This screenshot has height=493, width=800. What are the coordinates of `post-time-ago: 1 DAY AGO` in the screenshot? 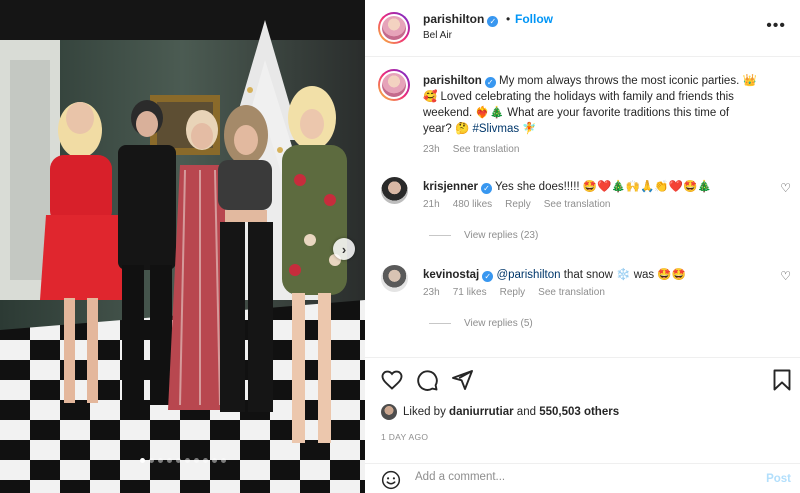 It's located at (404, 437).